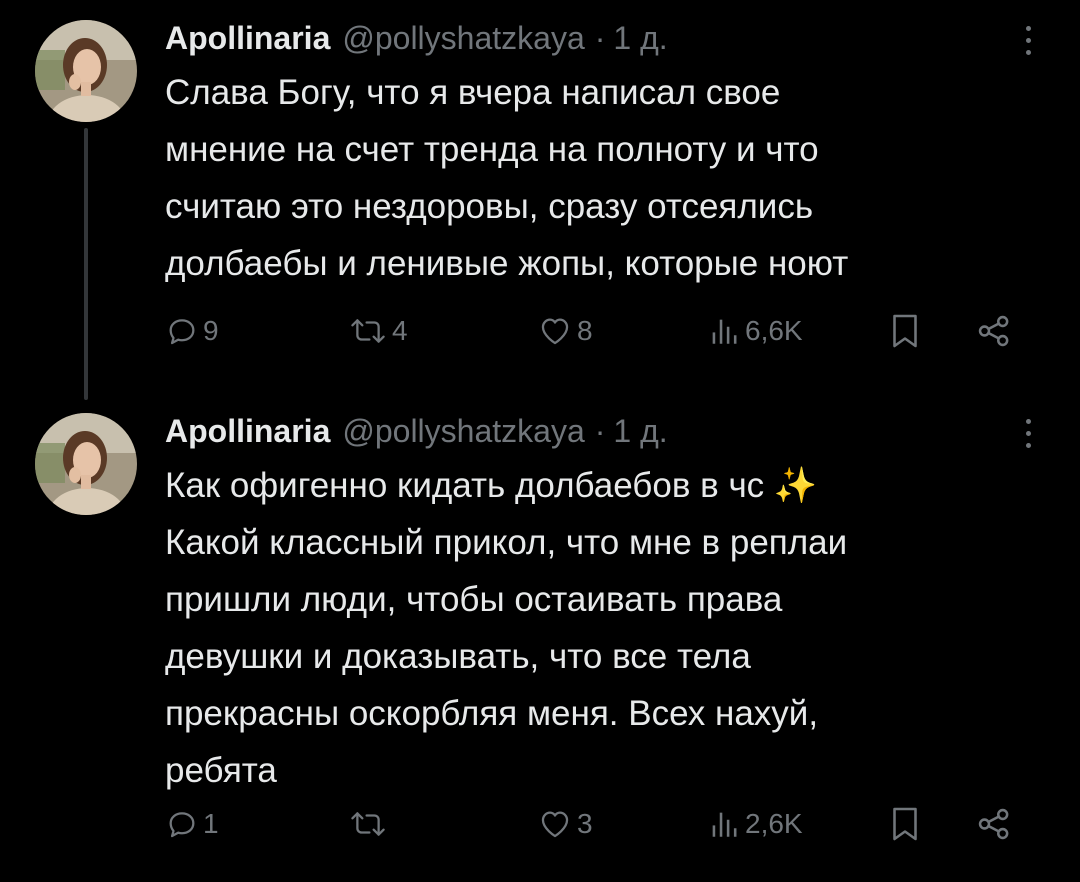 This screenshot has height=882, width=1080. What do you see at coordinates (491, 485) in the screenshot?
I see `tweet-text-line: Как офигенно кидать долбаебов в чс ✨` at bounding box center [491, 485].